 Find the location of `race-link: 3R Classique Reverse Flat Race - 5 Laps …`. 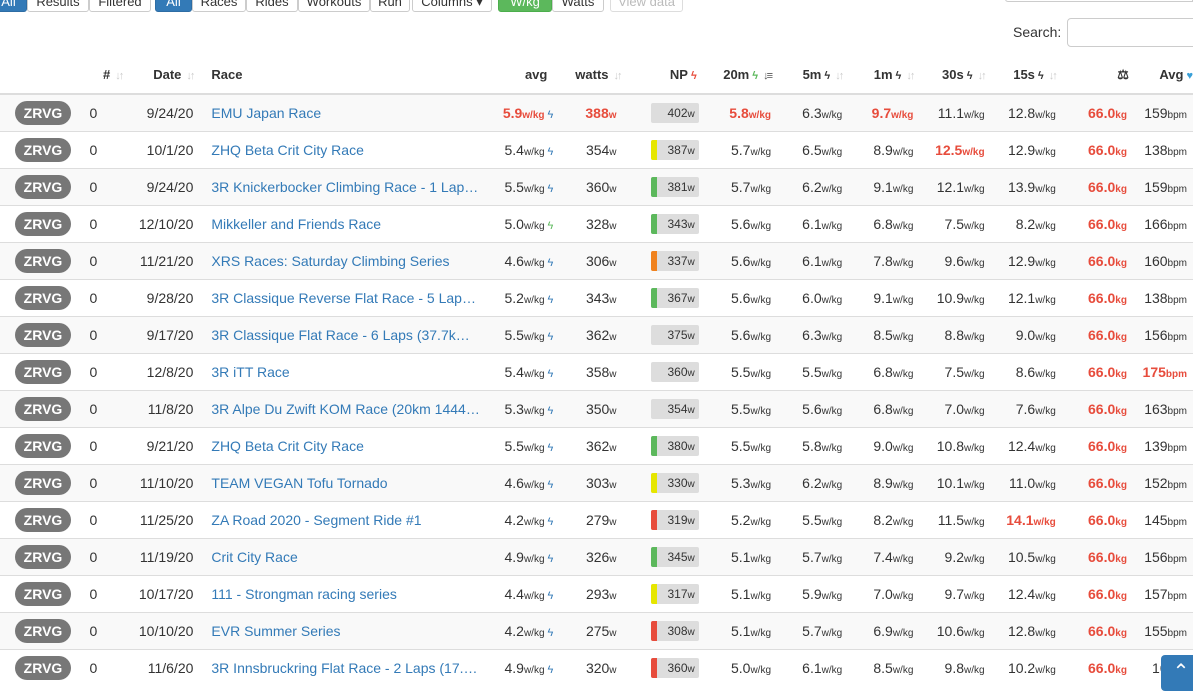

race-link: 3R Classique Reverse Flat Race - 5 Laps … is located at coordinates (346, 298).